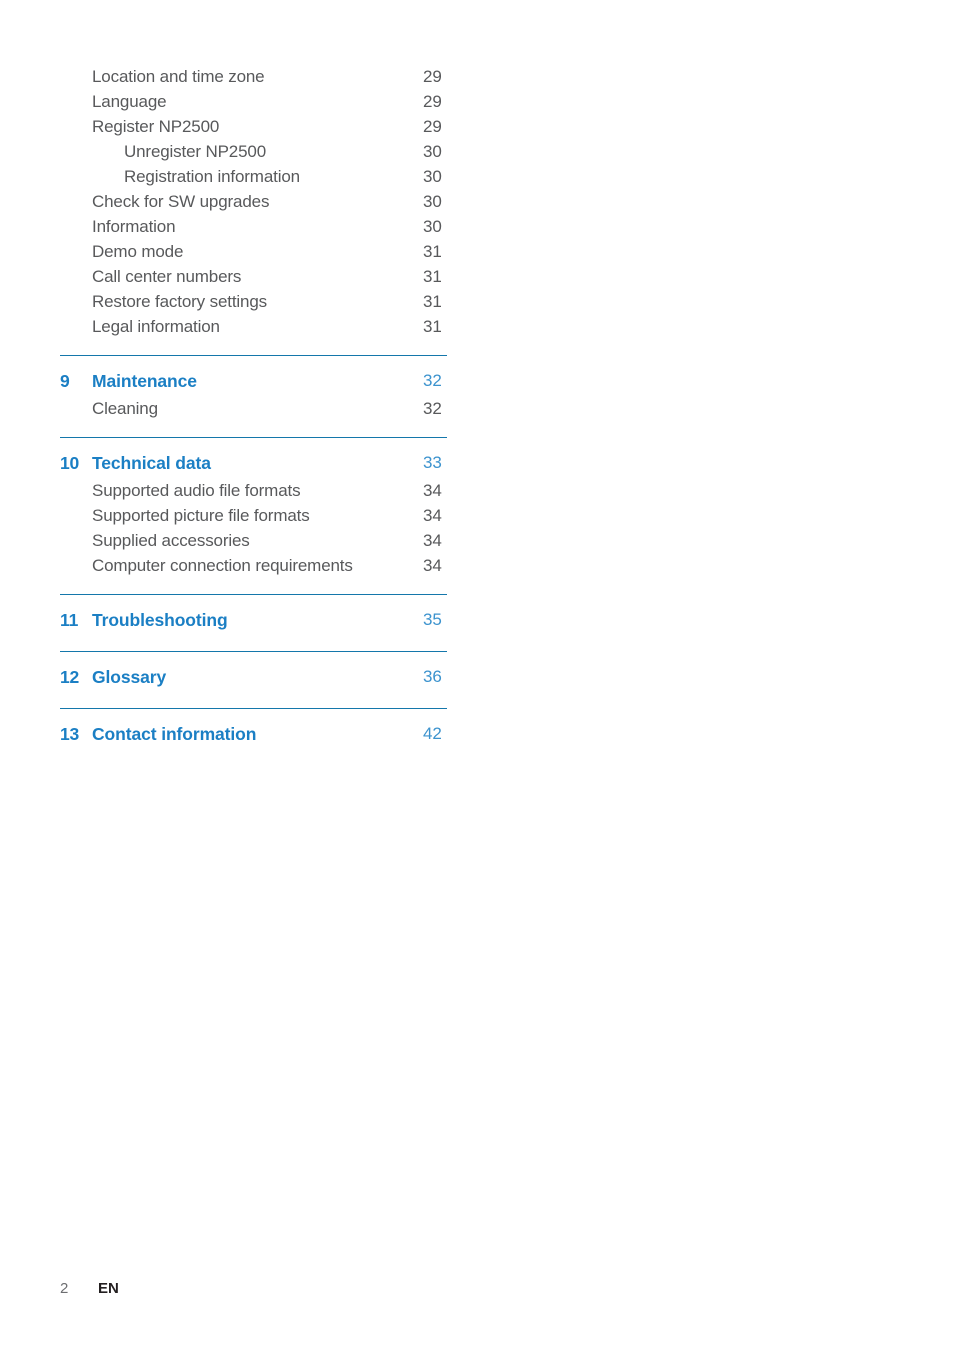  I want to click on toc-entry: Computer connection requirements 34, so click(253, 565).